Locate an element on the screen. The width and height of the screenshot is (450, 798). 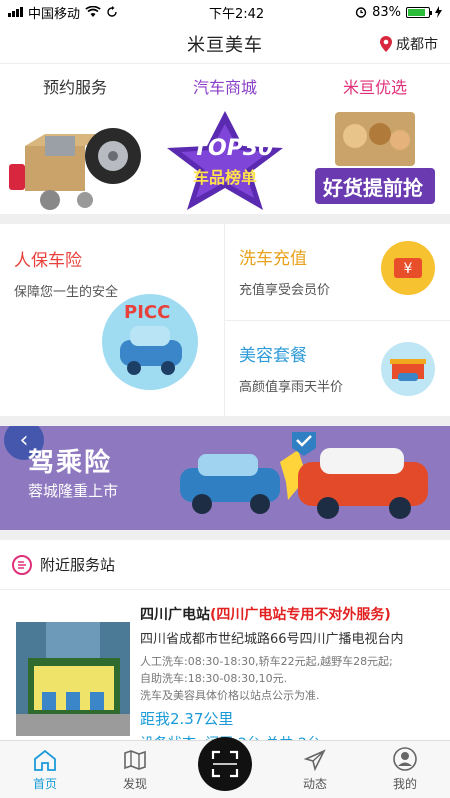
tab-scan is located at coordinates (225, 767).